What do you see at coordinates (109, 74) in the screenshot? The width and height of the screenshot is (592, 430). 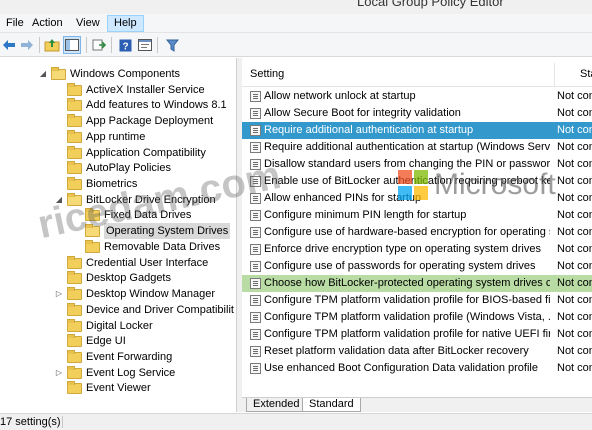 I see `tree-item-windows-components: ◢ Windows Components` at bounding box center [109, 74].